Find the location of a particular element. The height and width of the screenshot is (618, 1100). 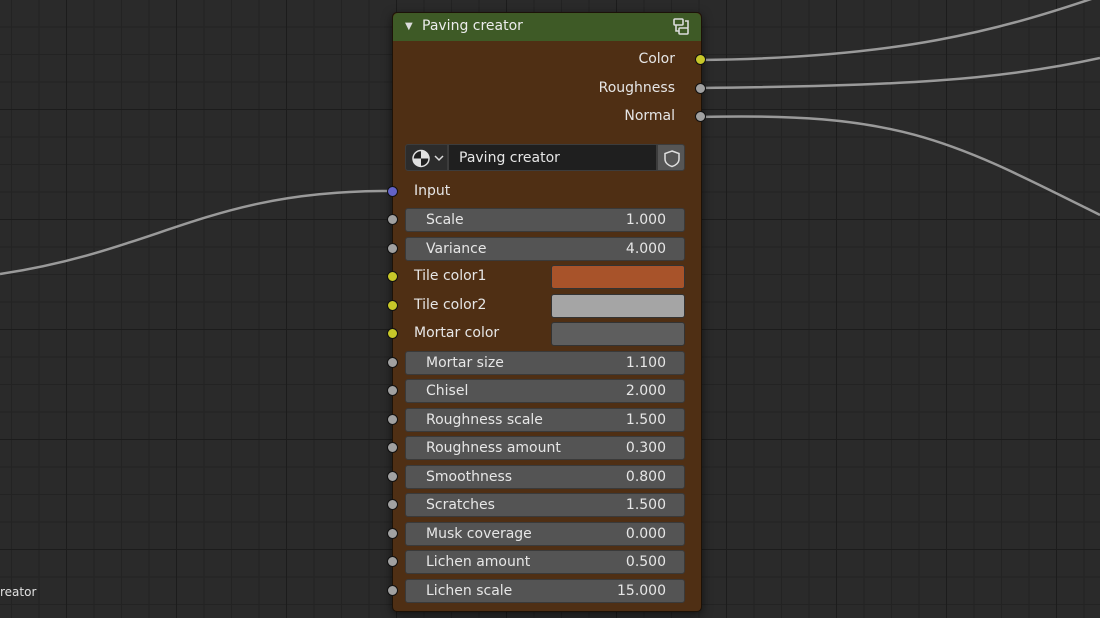

shield-icon is located at coordinates (672, 159).